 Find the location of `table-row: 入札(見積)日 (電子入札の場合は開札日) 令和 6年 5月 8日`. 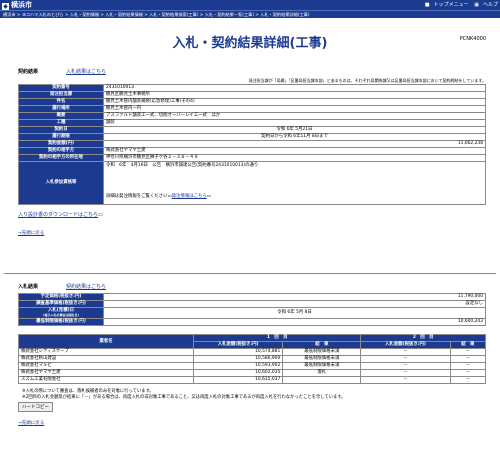

table-row: 入札(見積)日 (電子入札の場合は開札日) 令和 6年 5月 8日 is located at coordinates (252, 313).